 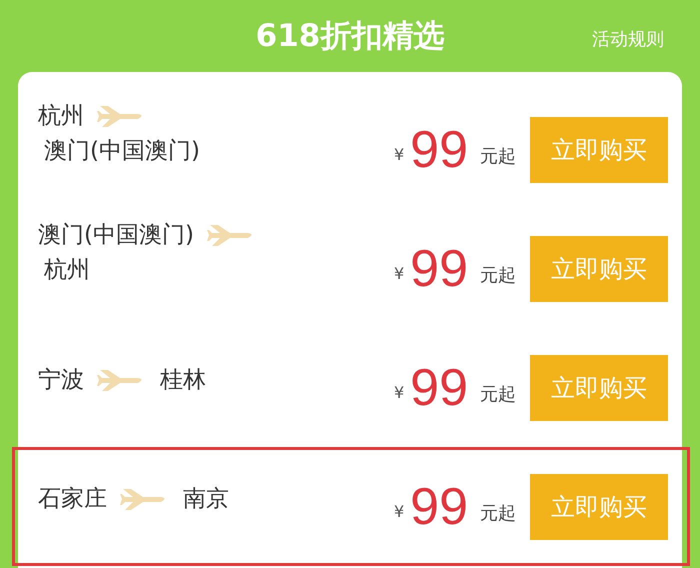 I want to click on rules-link: 活动规则, so click(x=628, y=39).